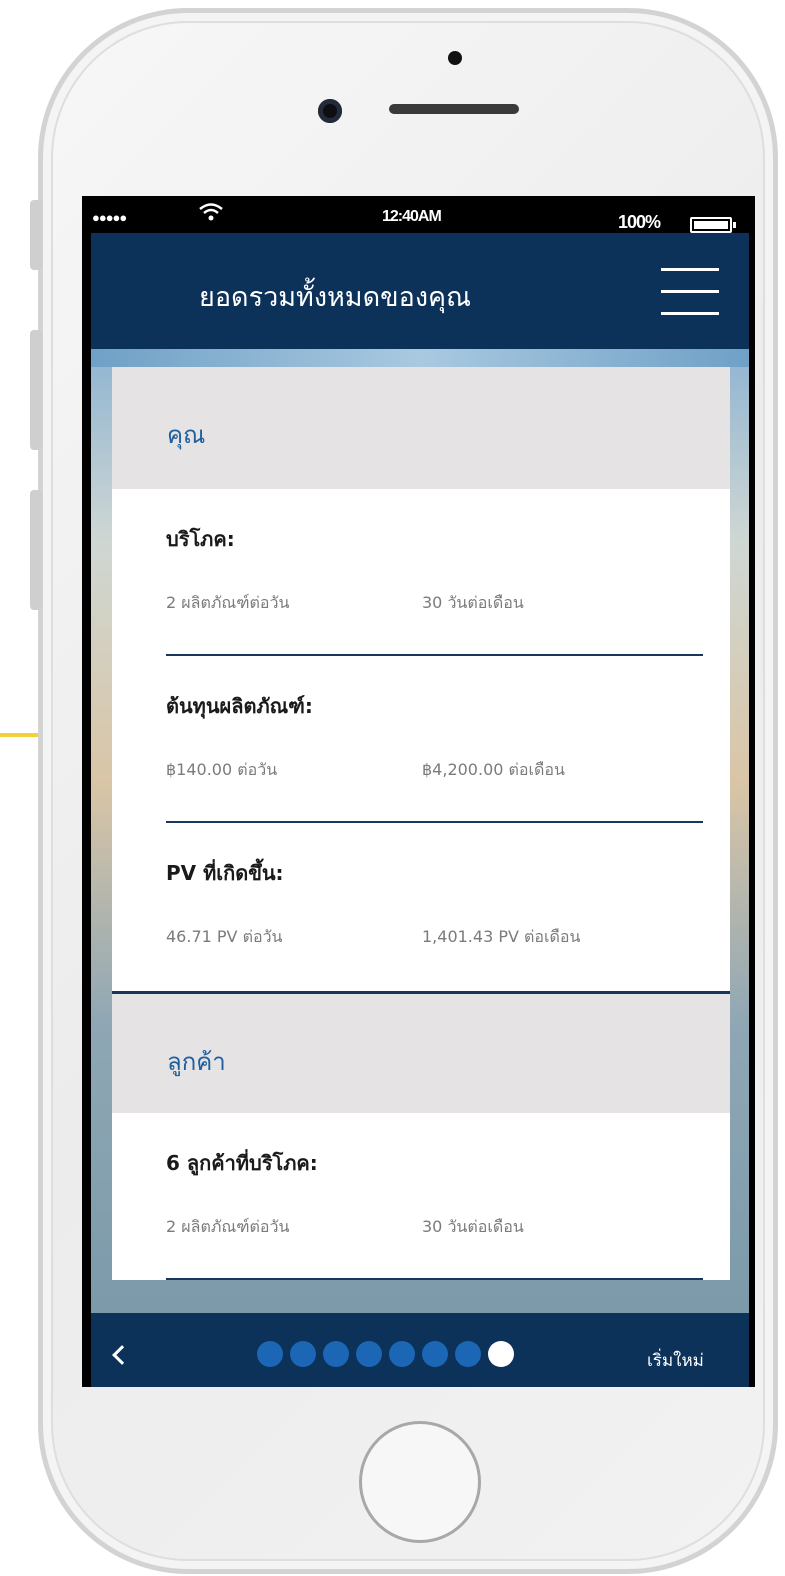 This screenshot has width=785, height=1576. I want to click on section-title: คุณ, so click(186, 435).